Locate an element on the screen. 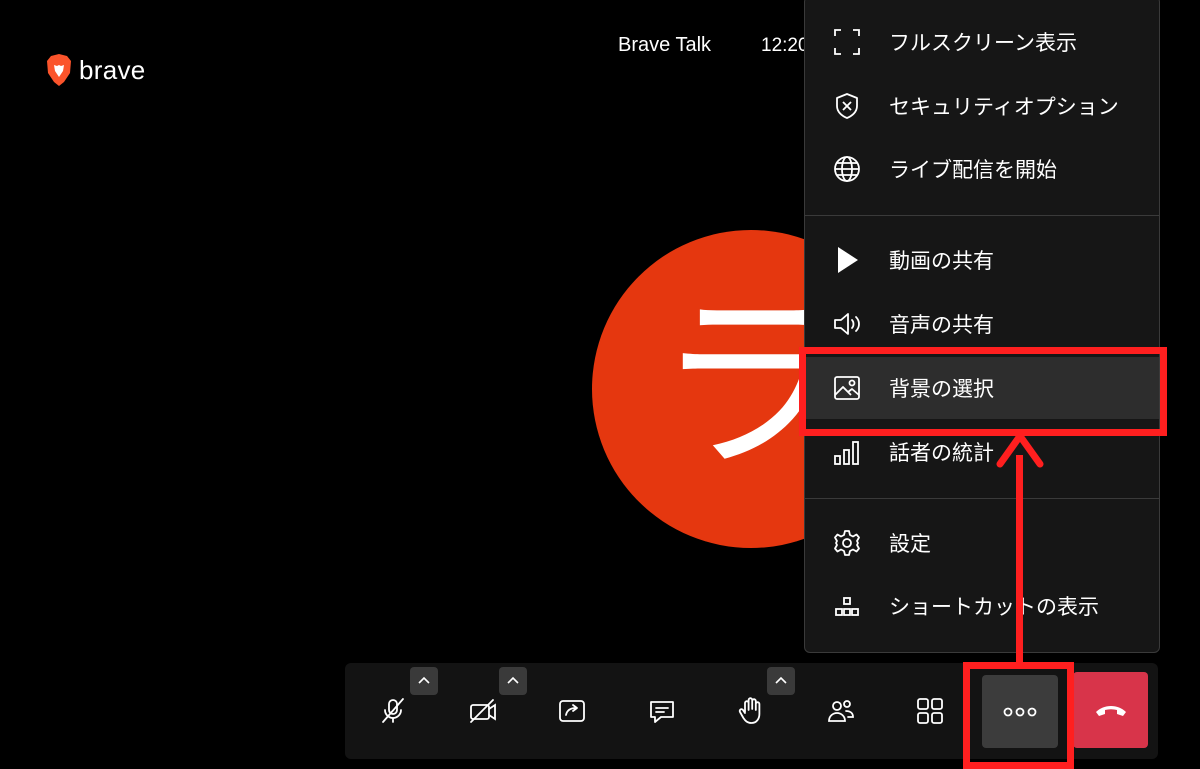 This screenshot has width=1200, height=769. mic-off-icon is located at coordinates (393, 710).